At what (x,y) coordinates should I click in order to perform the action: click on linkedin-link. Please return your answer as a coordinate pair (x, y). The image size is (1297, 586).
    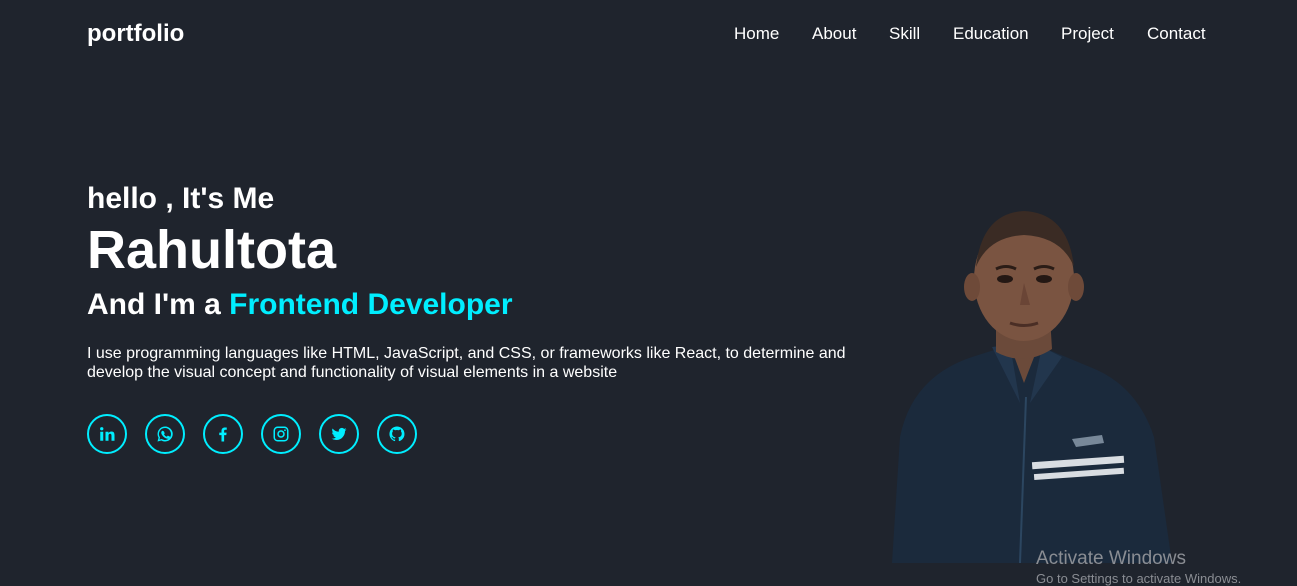
    Looking at the image, I should click on (107, 434).